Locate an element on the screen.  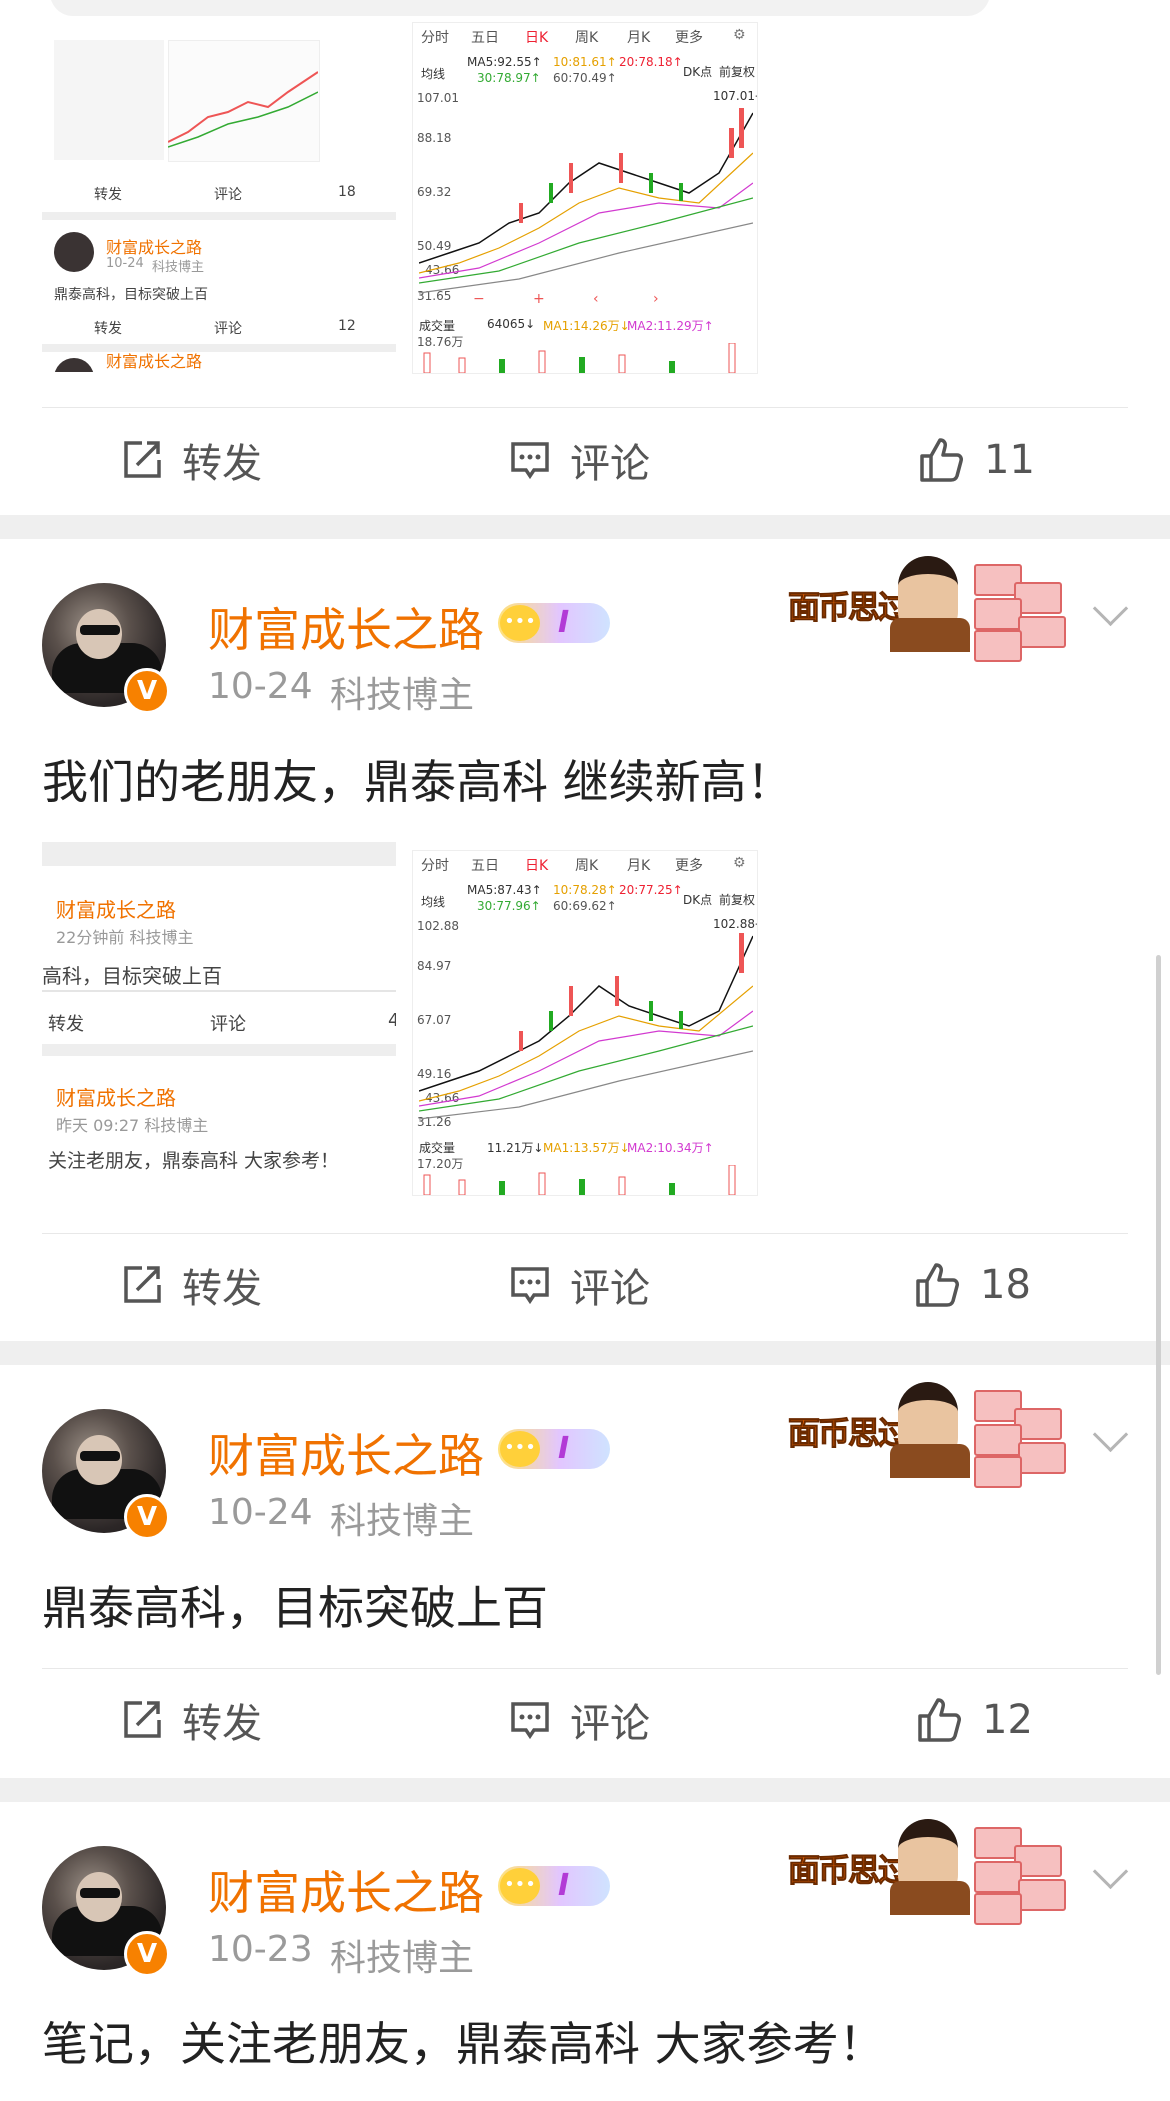
user-name-post-1: 财富成长之路 is located at coordinates (346, 627).